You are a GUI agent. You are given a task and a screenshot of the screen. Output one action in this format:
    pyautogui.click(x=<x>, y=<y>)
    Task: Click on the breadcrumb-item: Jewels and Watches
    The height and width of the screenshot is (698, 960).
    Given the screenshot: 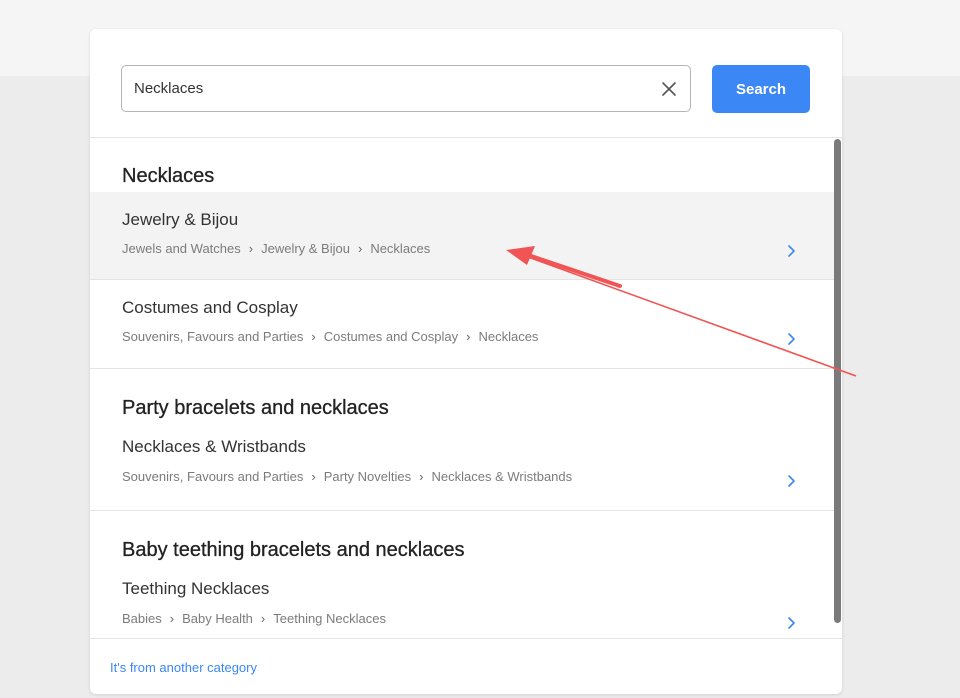 What is the action you would take?
    pyautogui.click(x=181, y=248)
    